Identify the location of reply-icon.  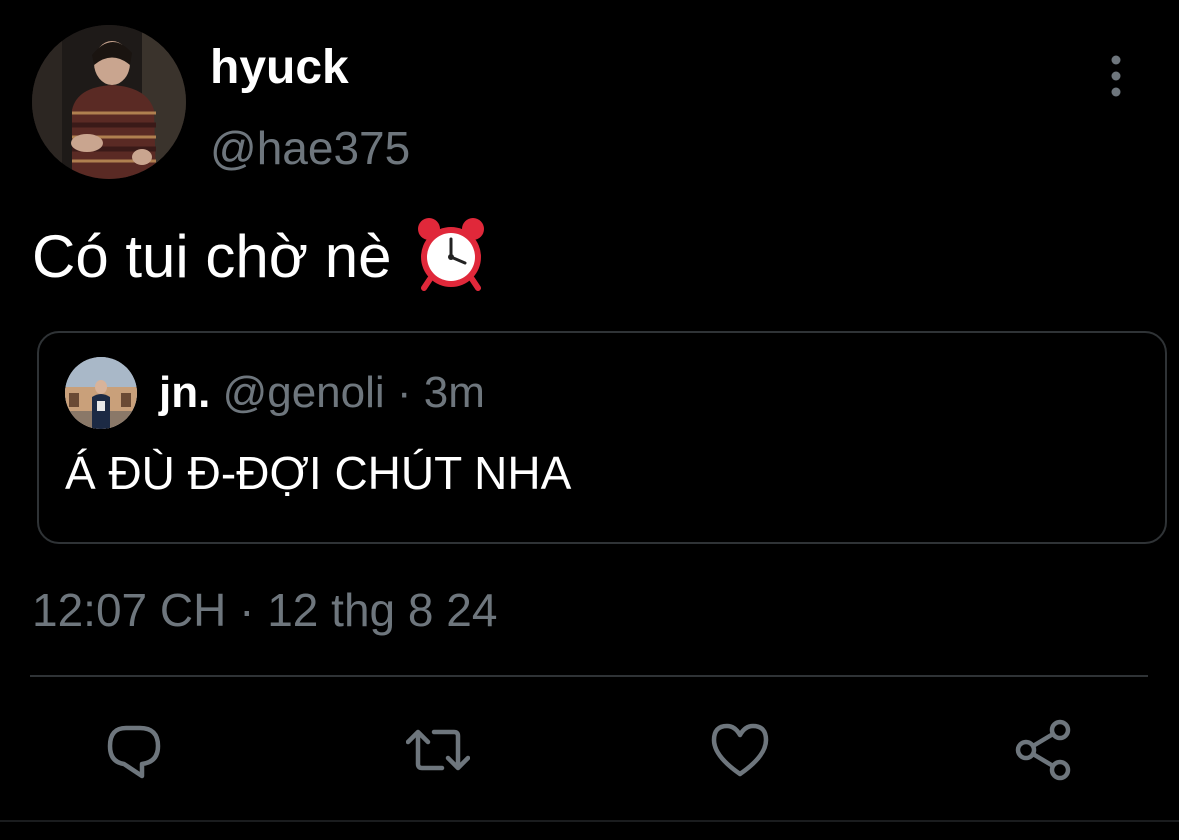
(134, 752).